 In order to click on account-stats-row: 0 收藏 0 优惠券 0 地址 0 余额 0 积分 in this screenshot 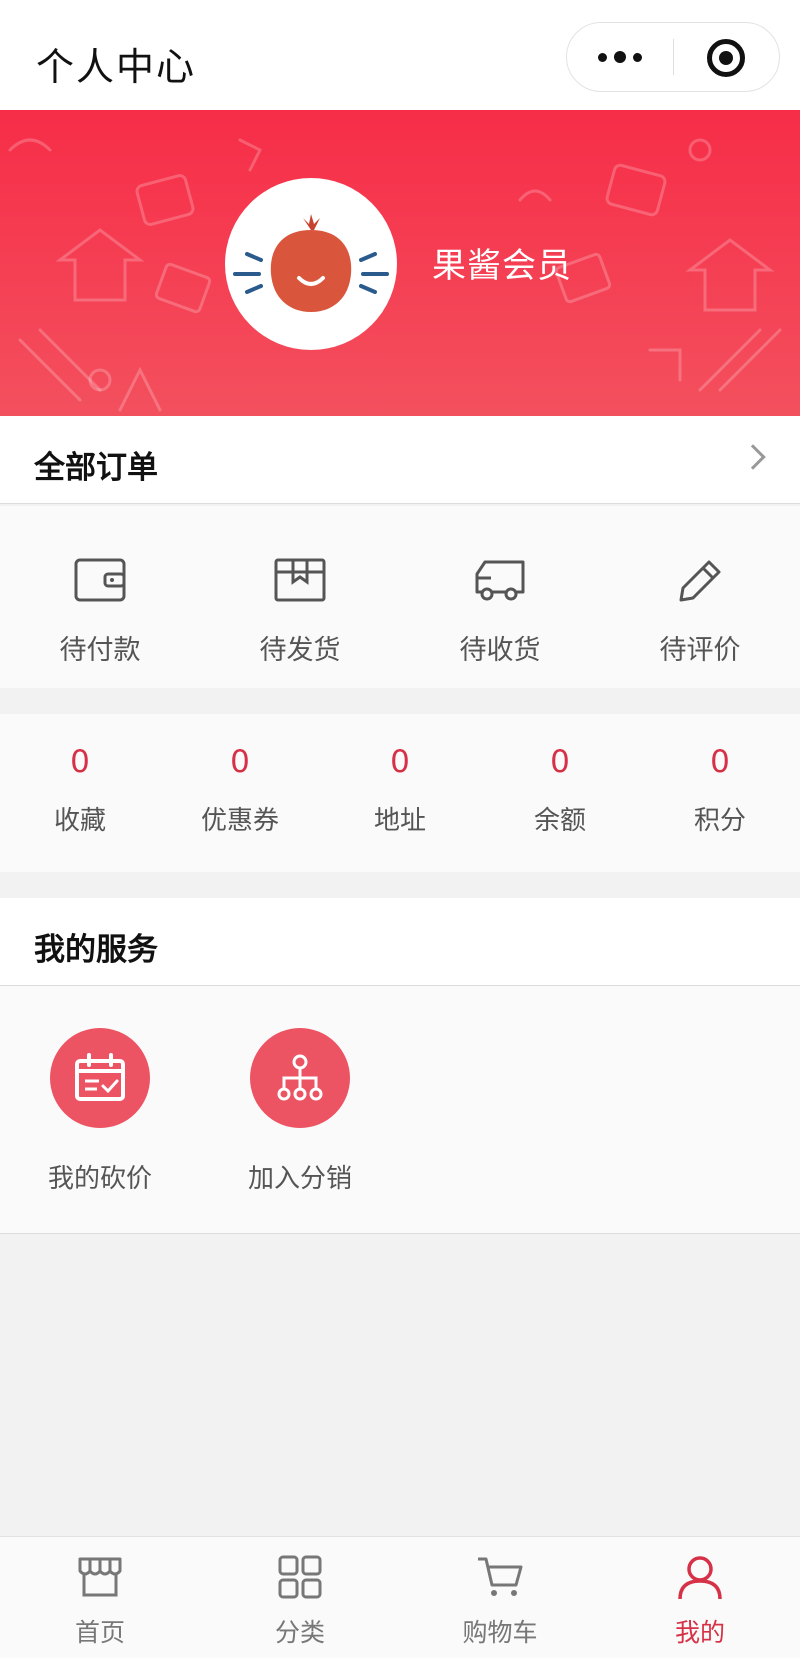, I will do `click(400, 793)`.